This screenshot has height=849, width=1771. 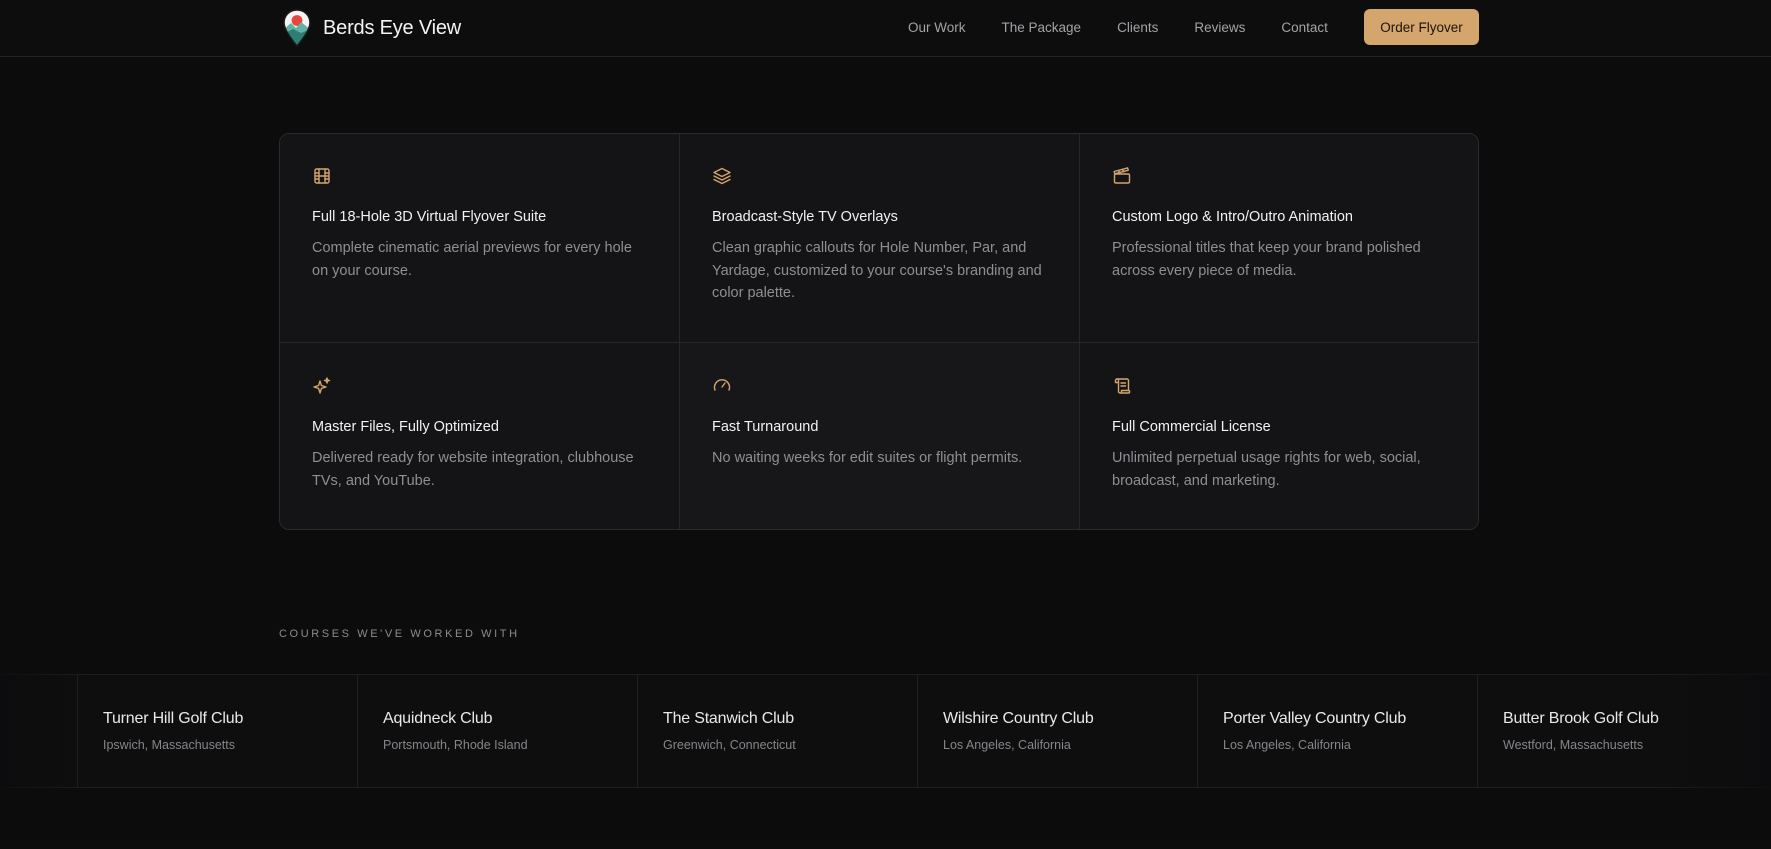 What do you see at coordinates (438, 718) in the screenshot?
I see `course-name: Aquidneck Club` at bounding box center [438, 718].